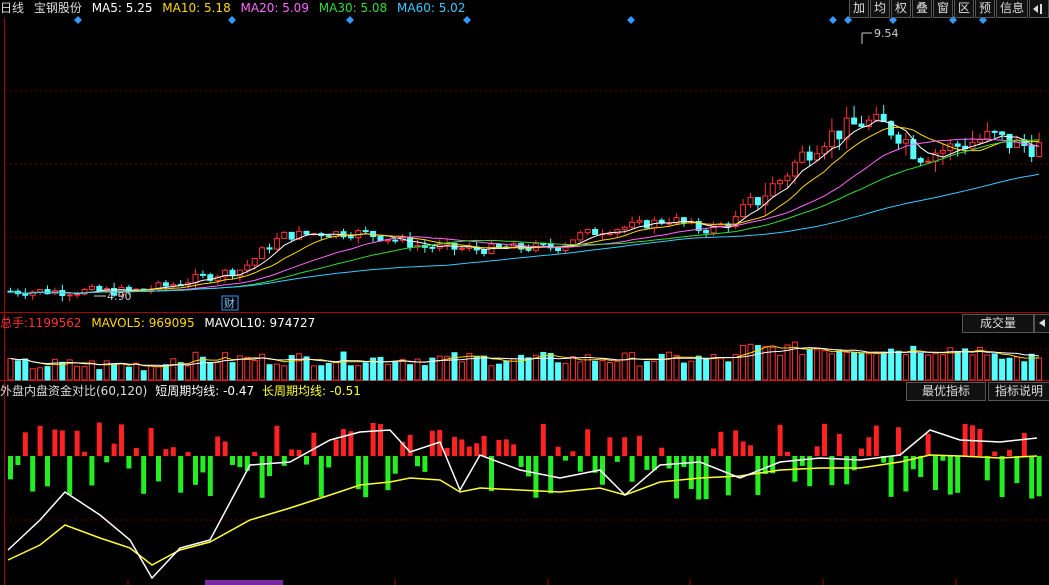 The width and height of the screenshot is (1049, 585). Describe the element at coordinates (274, 8) in the screenshot. I see `ma20-label: MA20: 5.09` at that location.